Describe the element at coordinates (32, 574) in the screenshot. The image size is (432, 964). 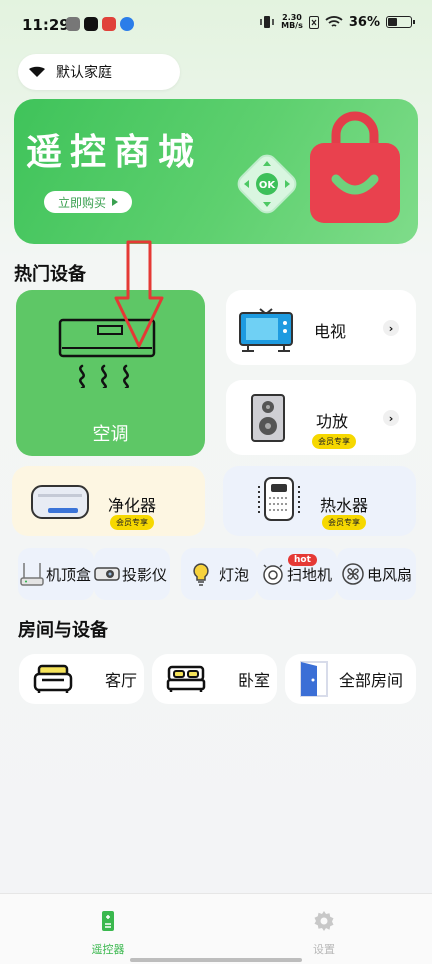
I see `router-icon` at that location.